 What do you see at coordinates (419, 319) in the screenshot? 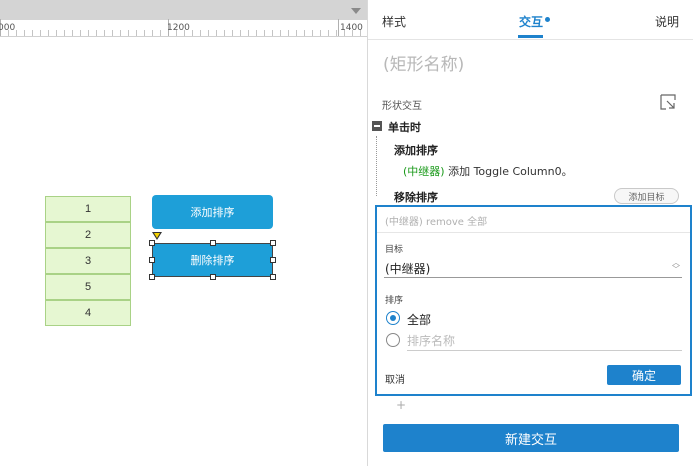
I see `radio-all-label: 全部` at bounding box center [419, 319].